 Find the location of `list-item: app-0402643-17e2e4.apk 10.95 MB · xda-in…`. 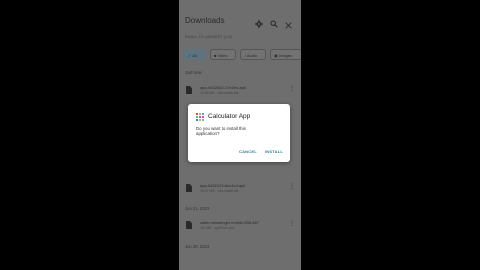

list-item: app-0402643-17e2e4.apk 10.95 MB · xda-in… is located at coordinates (240, 93).